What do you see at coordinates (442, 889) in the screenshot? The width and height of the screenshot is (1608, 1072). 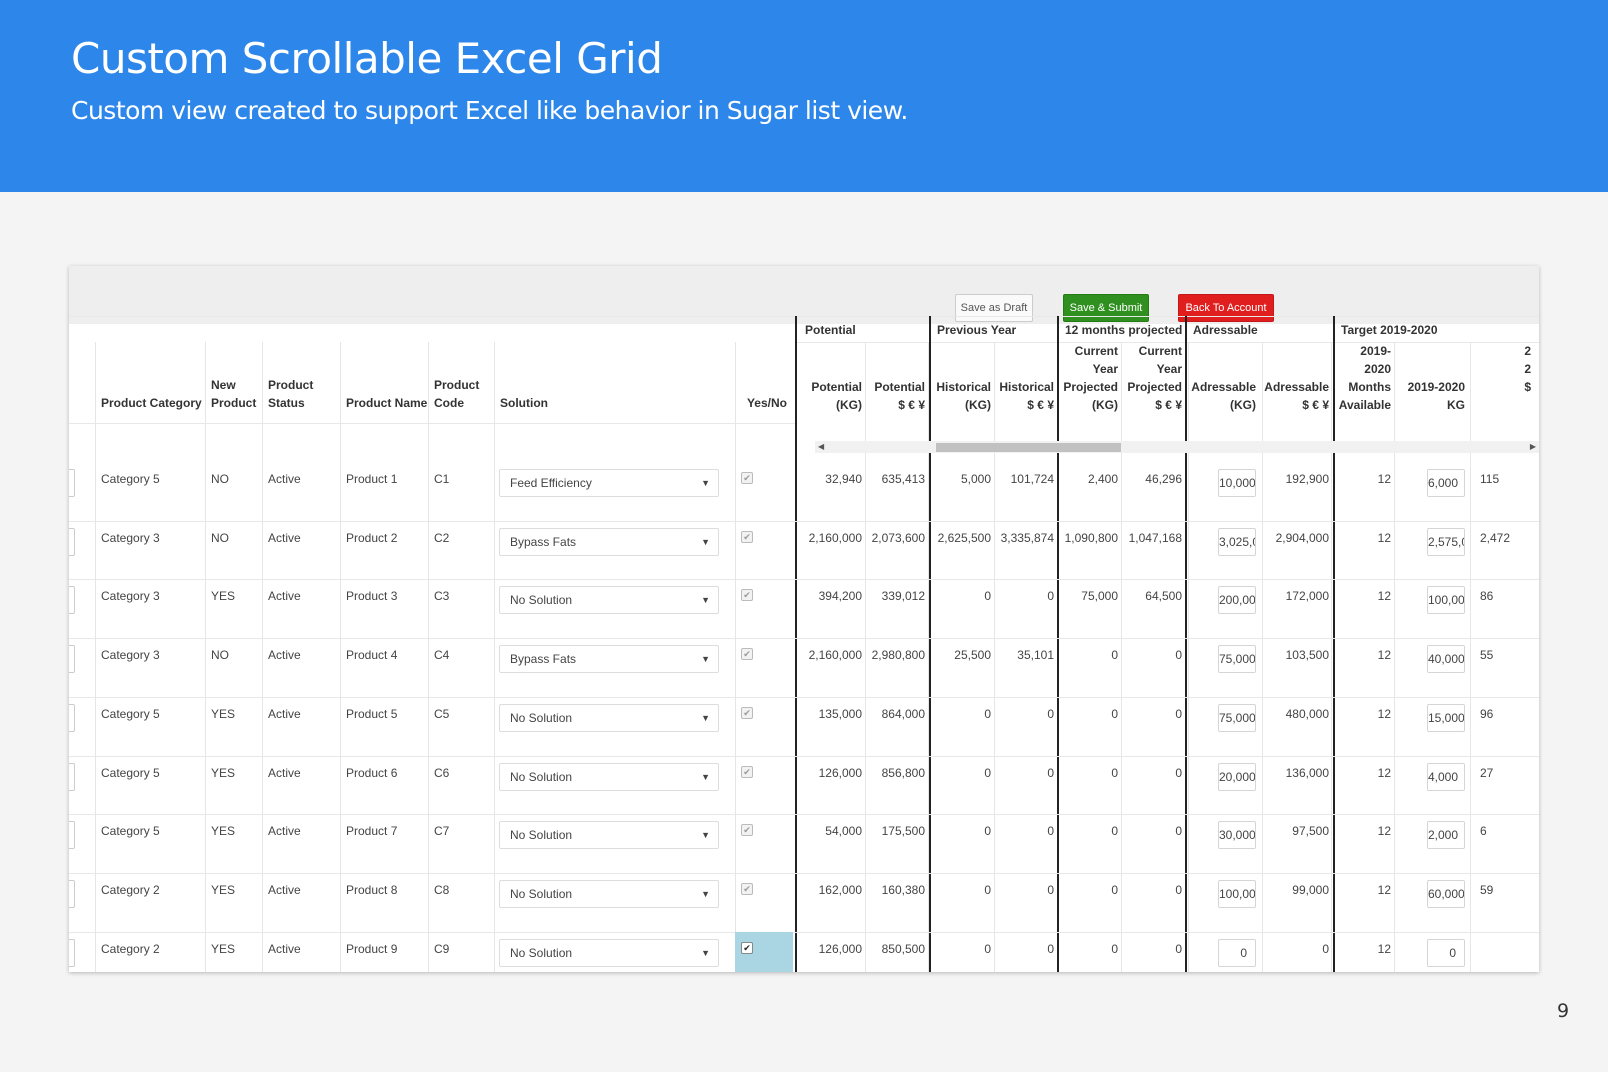 I see `cell-product-code: C8` at bounding box center [442, 889].